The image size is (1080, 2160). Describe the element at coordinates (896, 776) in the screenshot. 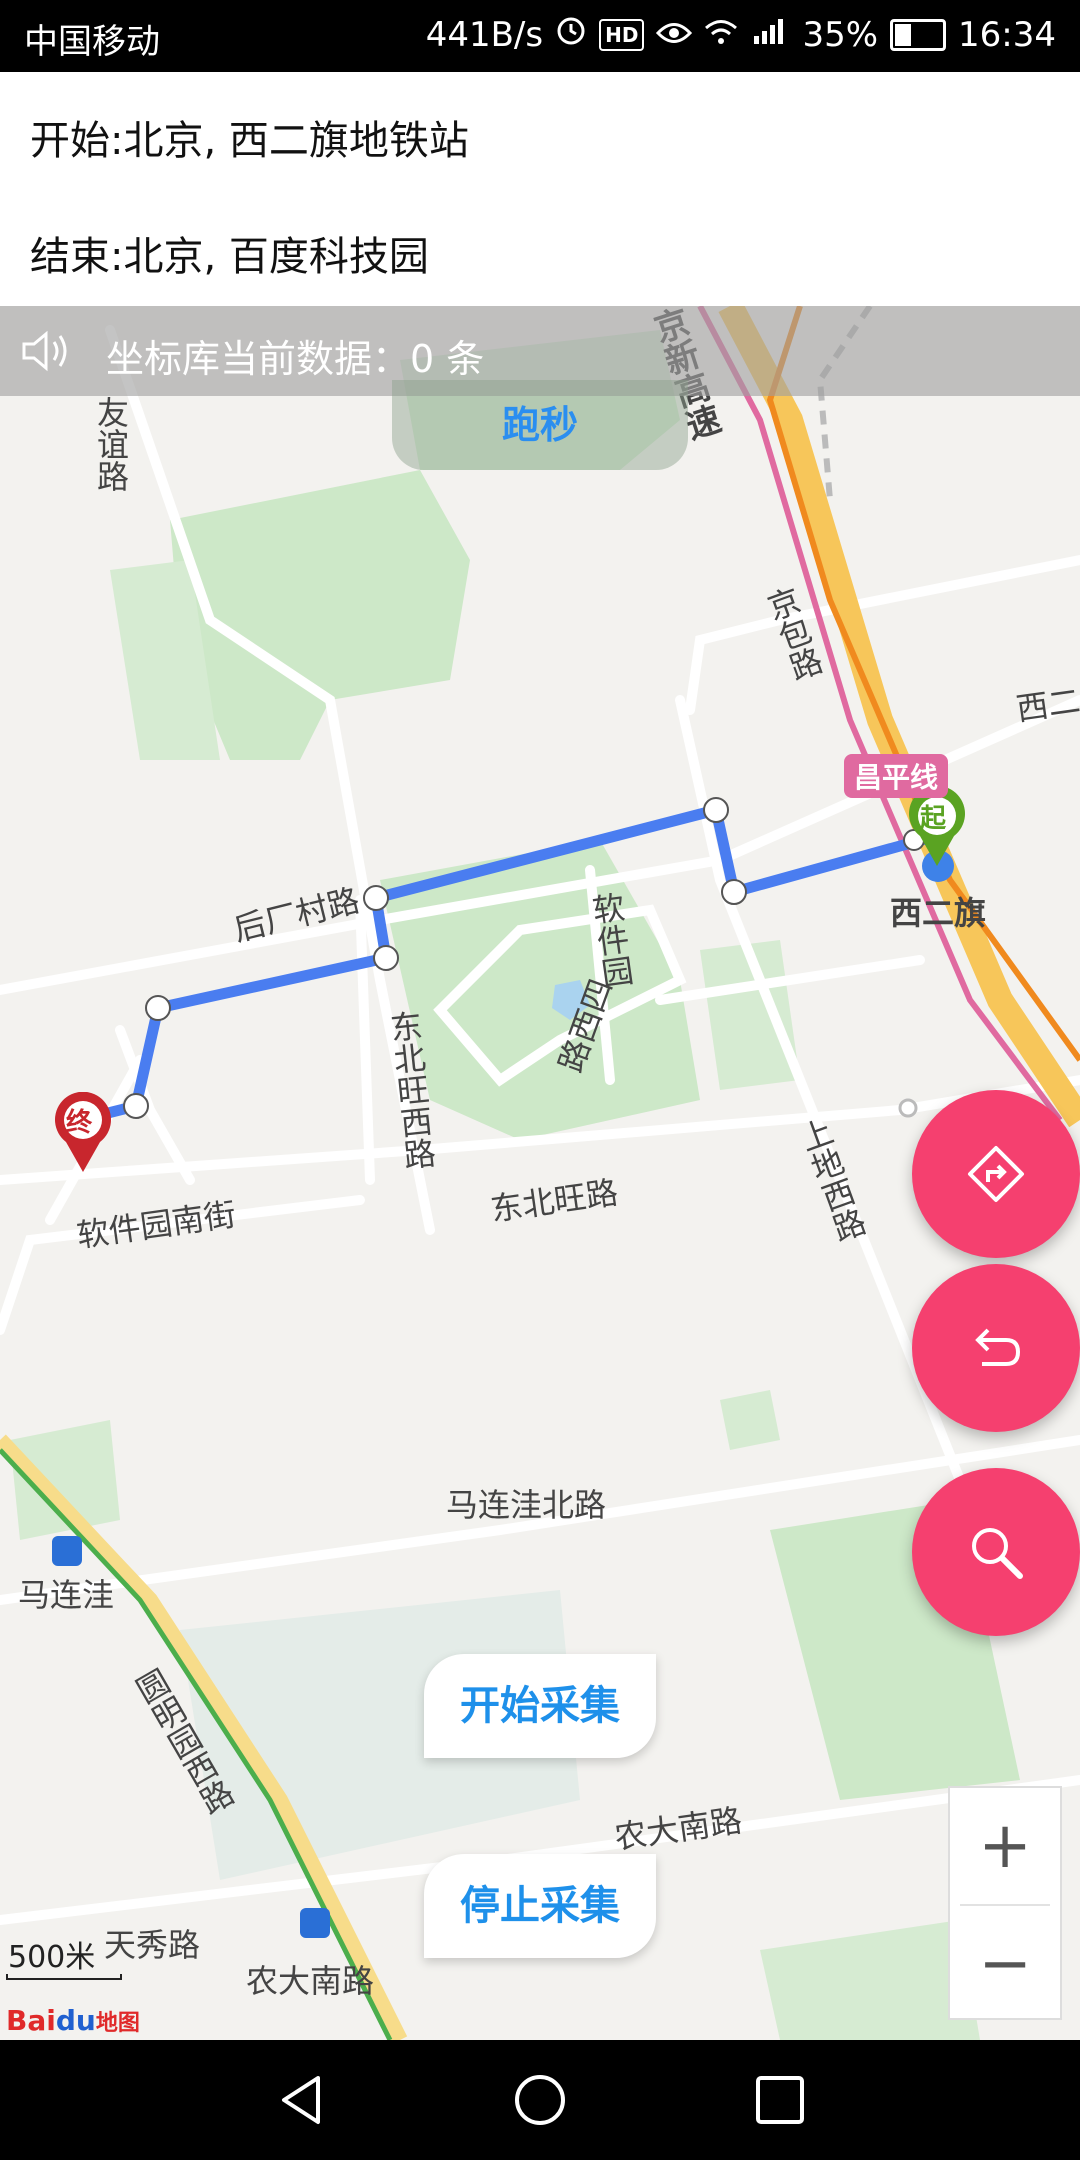

I see `metro-line-label: 昌平线` at that location.